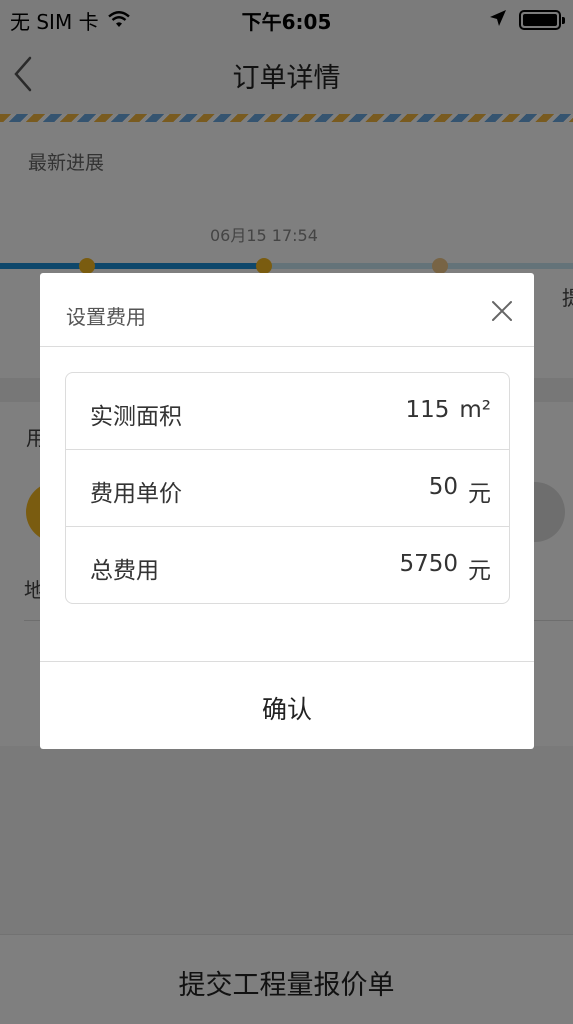 This screenshot has height=1024, width=573. I want to click on close-icon, so click(502, 311).